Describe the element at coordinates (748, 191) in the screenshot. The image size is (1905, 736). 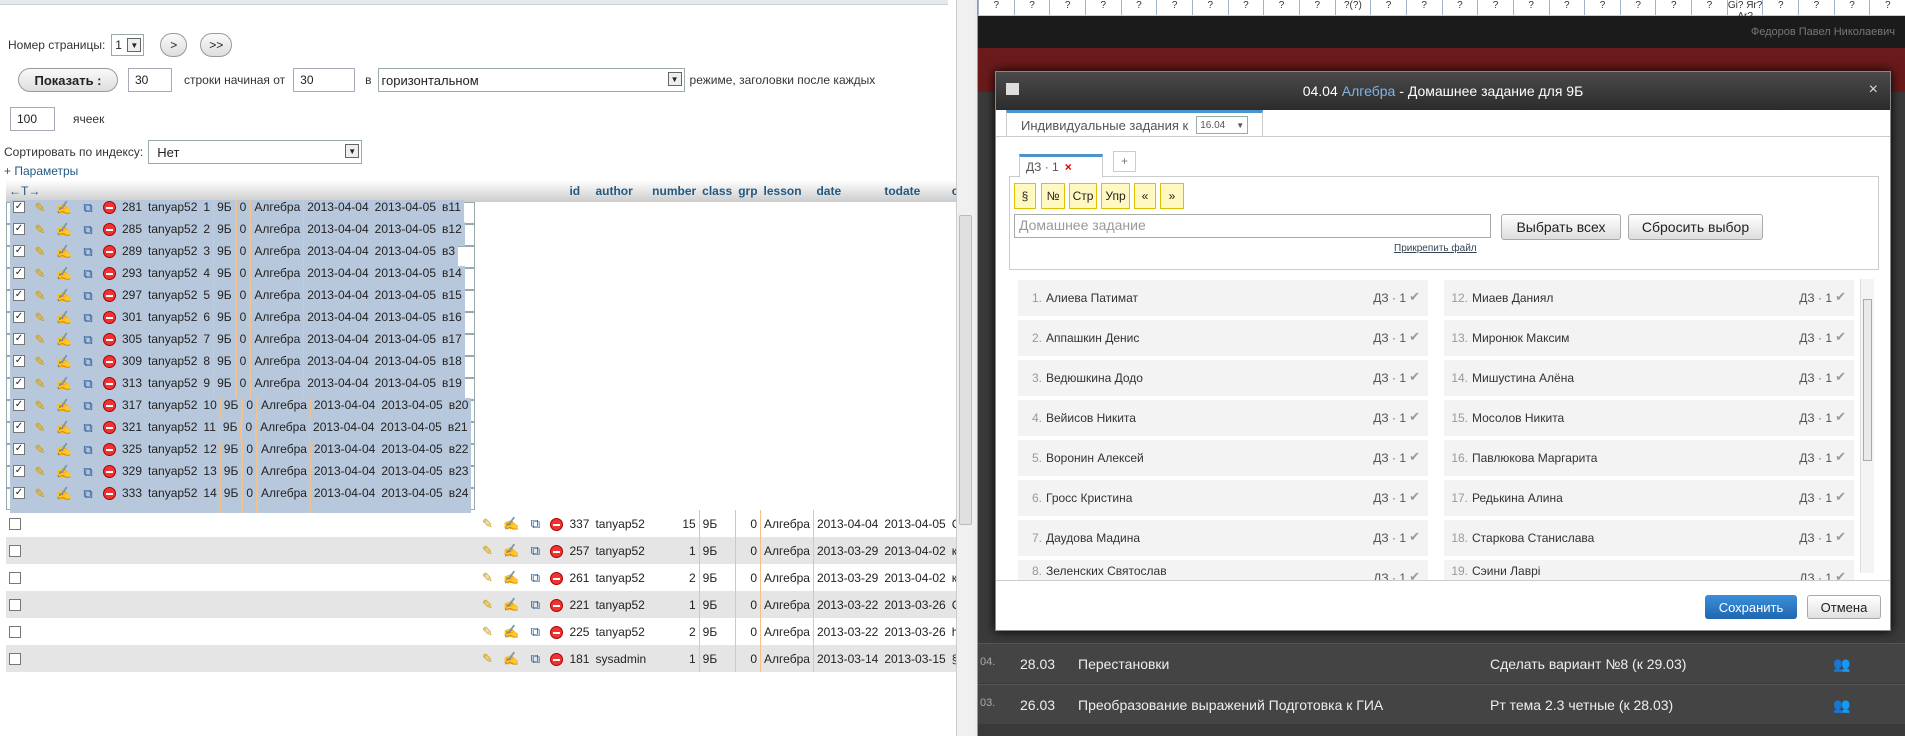
I see `col-grp: grp` at that location.